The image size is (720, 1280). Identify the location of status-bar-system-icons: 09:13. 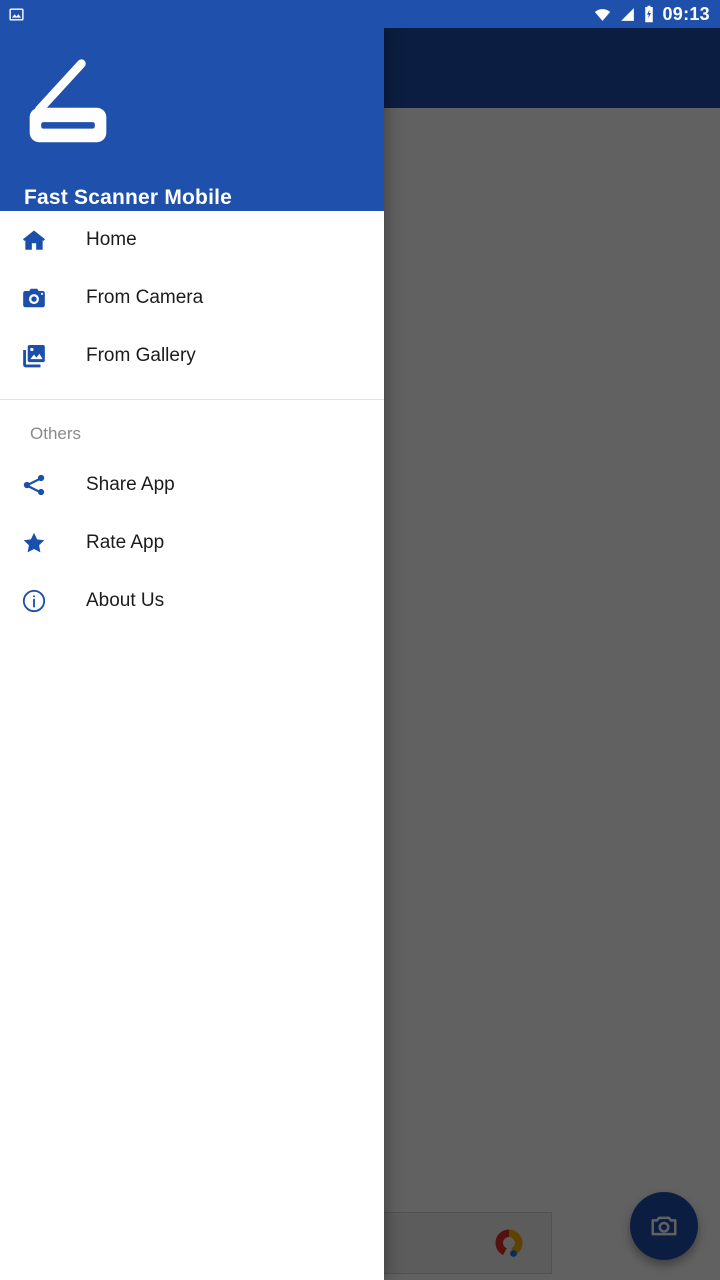
(651, 14).